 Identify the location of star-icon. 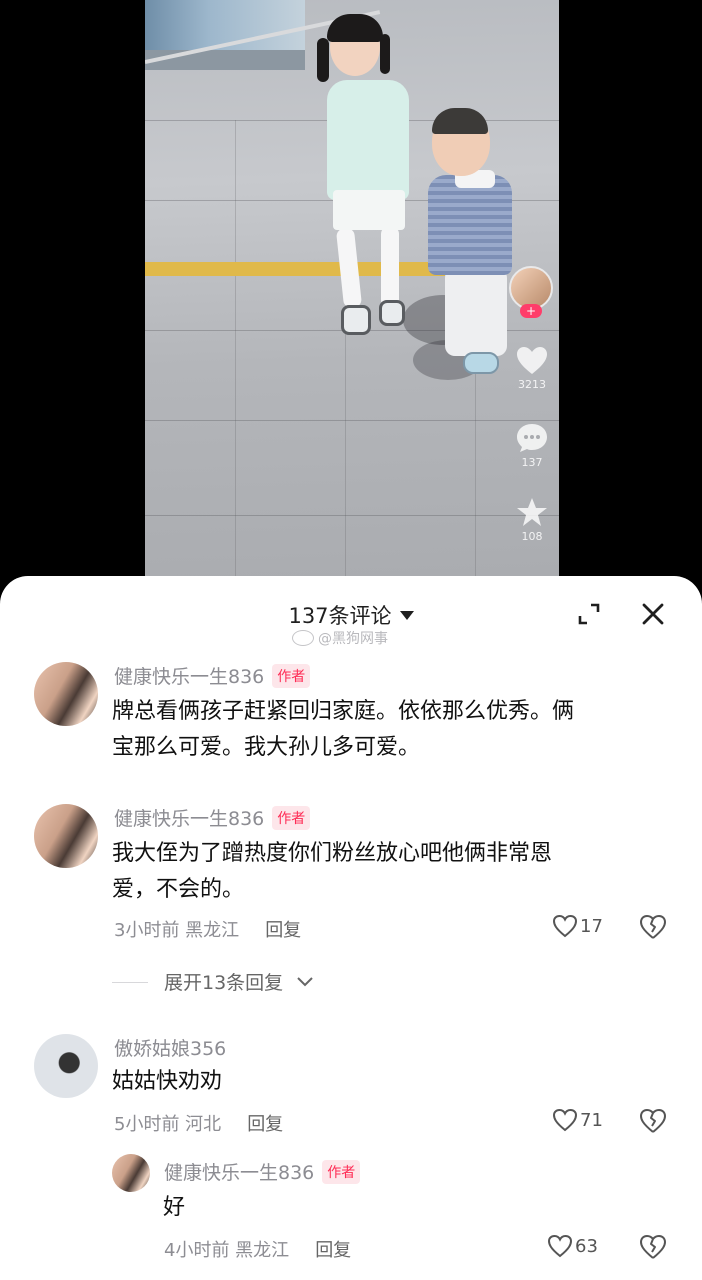
(532, 512).